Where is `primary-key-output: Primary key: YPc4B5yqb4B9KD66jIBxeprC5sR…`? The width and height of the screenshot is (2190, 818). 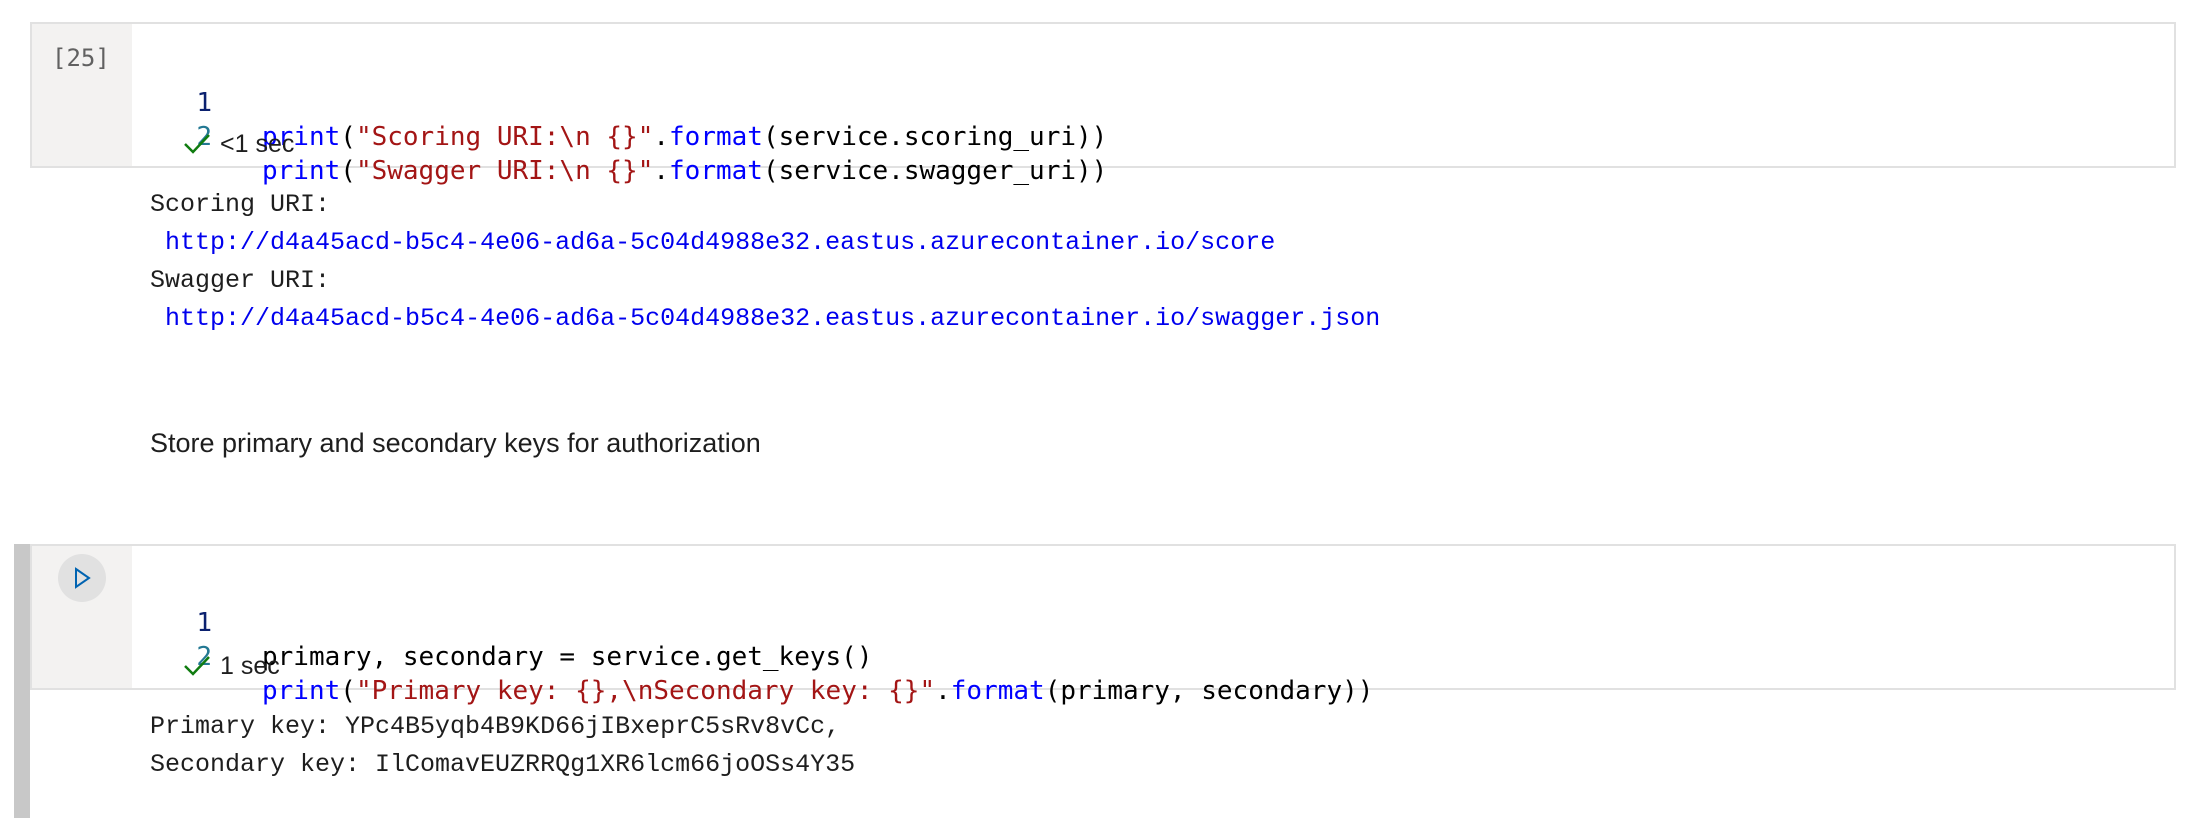
primary-key-output: Primary key: YPc4B5yqb4B9KD66jIBxeprC5sR… is located at coordinates (495, 726).